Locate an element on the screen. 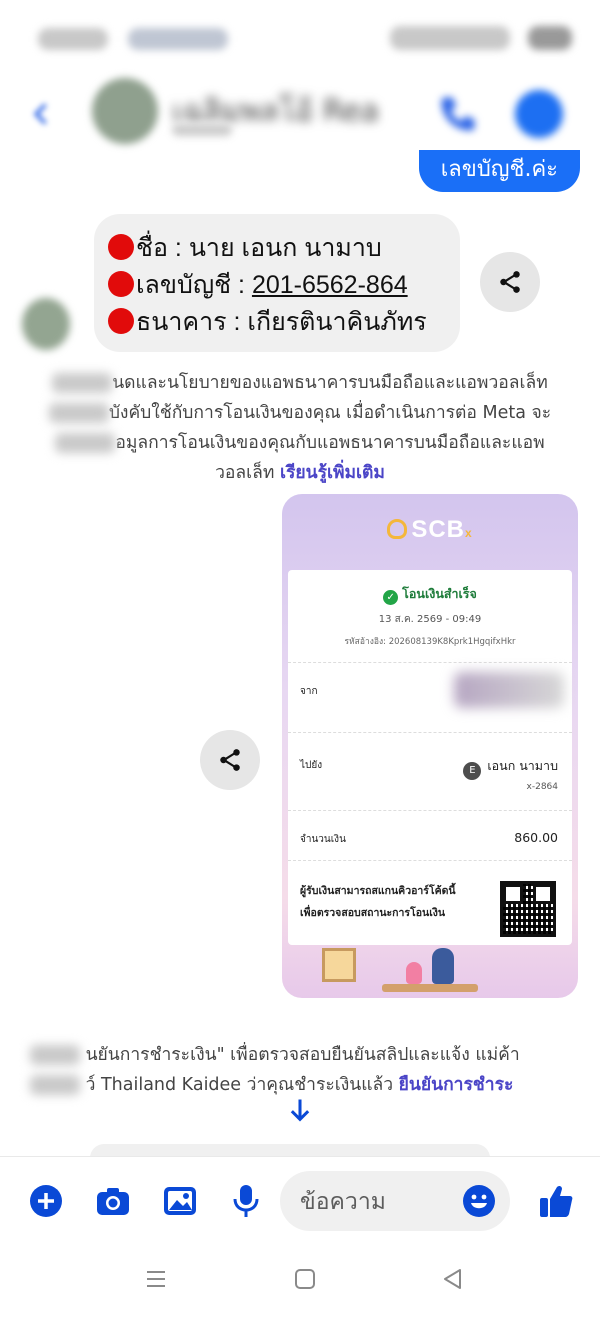 The width and height of the screenshot is (600, 1317). message-composer is located at coordinates (300, 1202).